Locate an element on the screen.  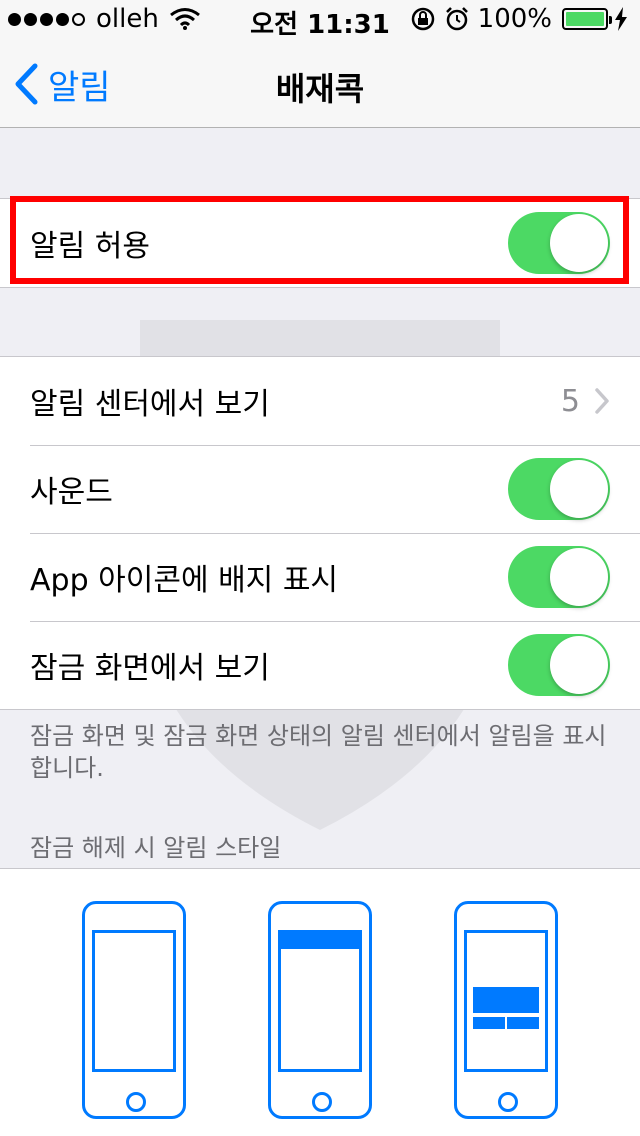
notification-center-label: 알림 센터에서 보기 is located at coordinates (150, 404).